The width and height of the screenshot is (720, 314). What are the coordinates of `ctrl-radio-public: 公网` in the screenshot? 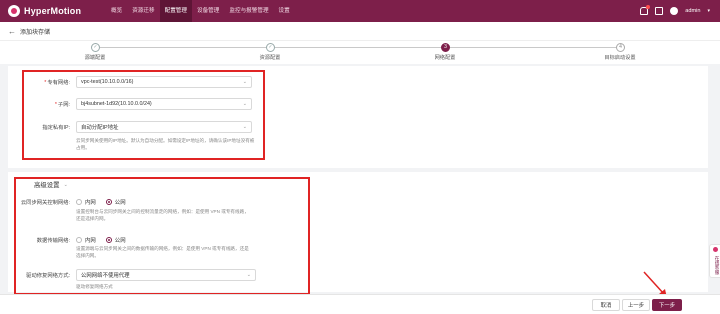 It's located at (115, 202).